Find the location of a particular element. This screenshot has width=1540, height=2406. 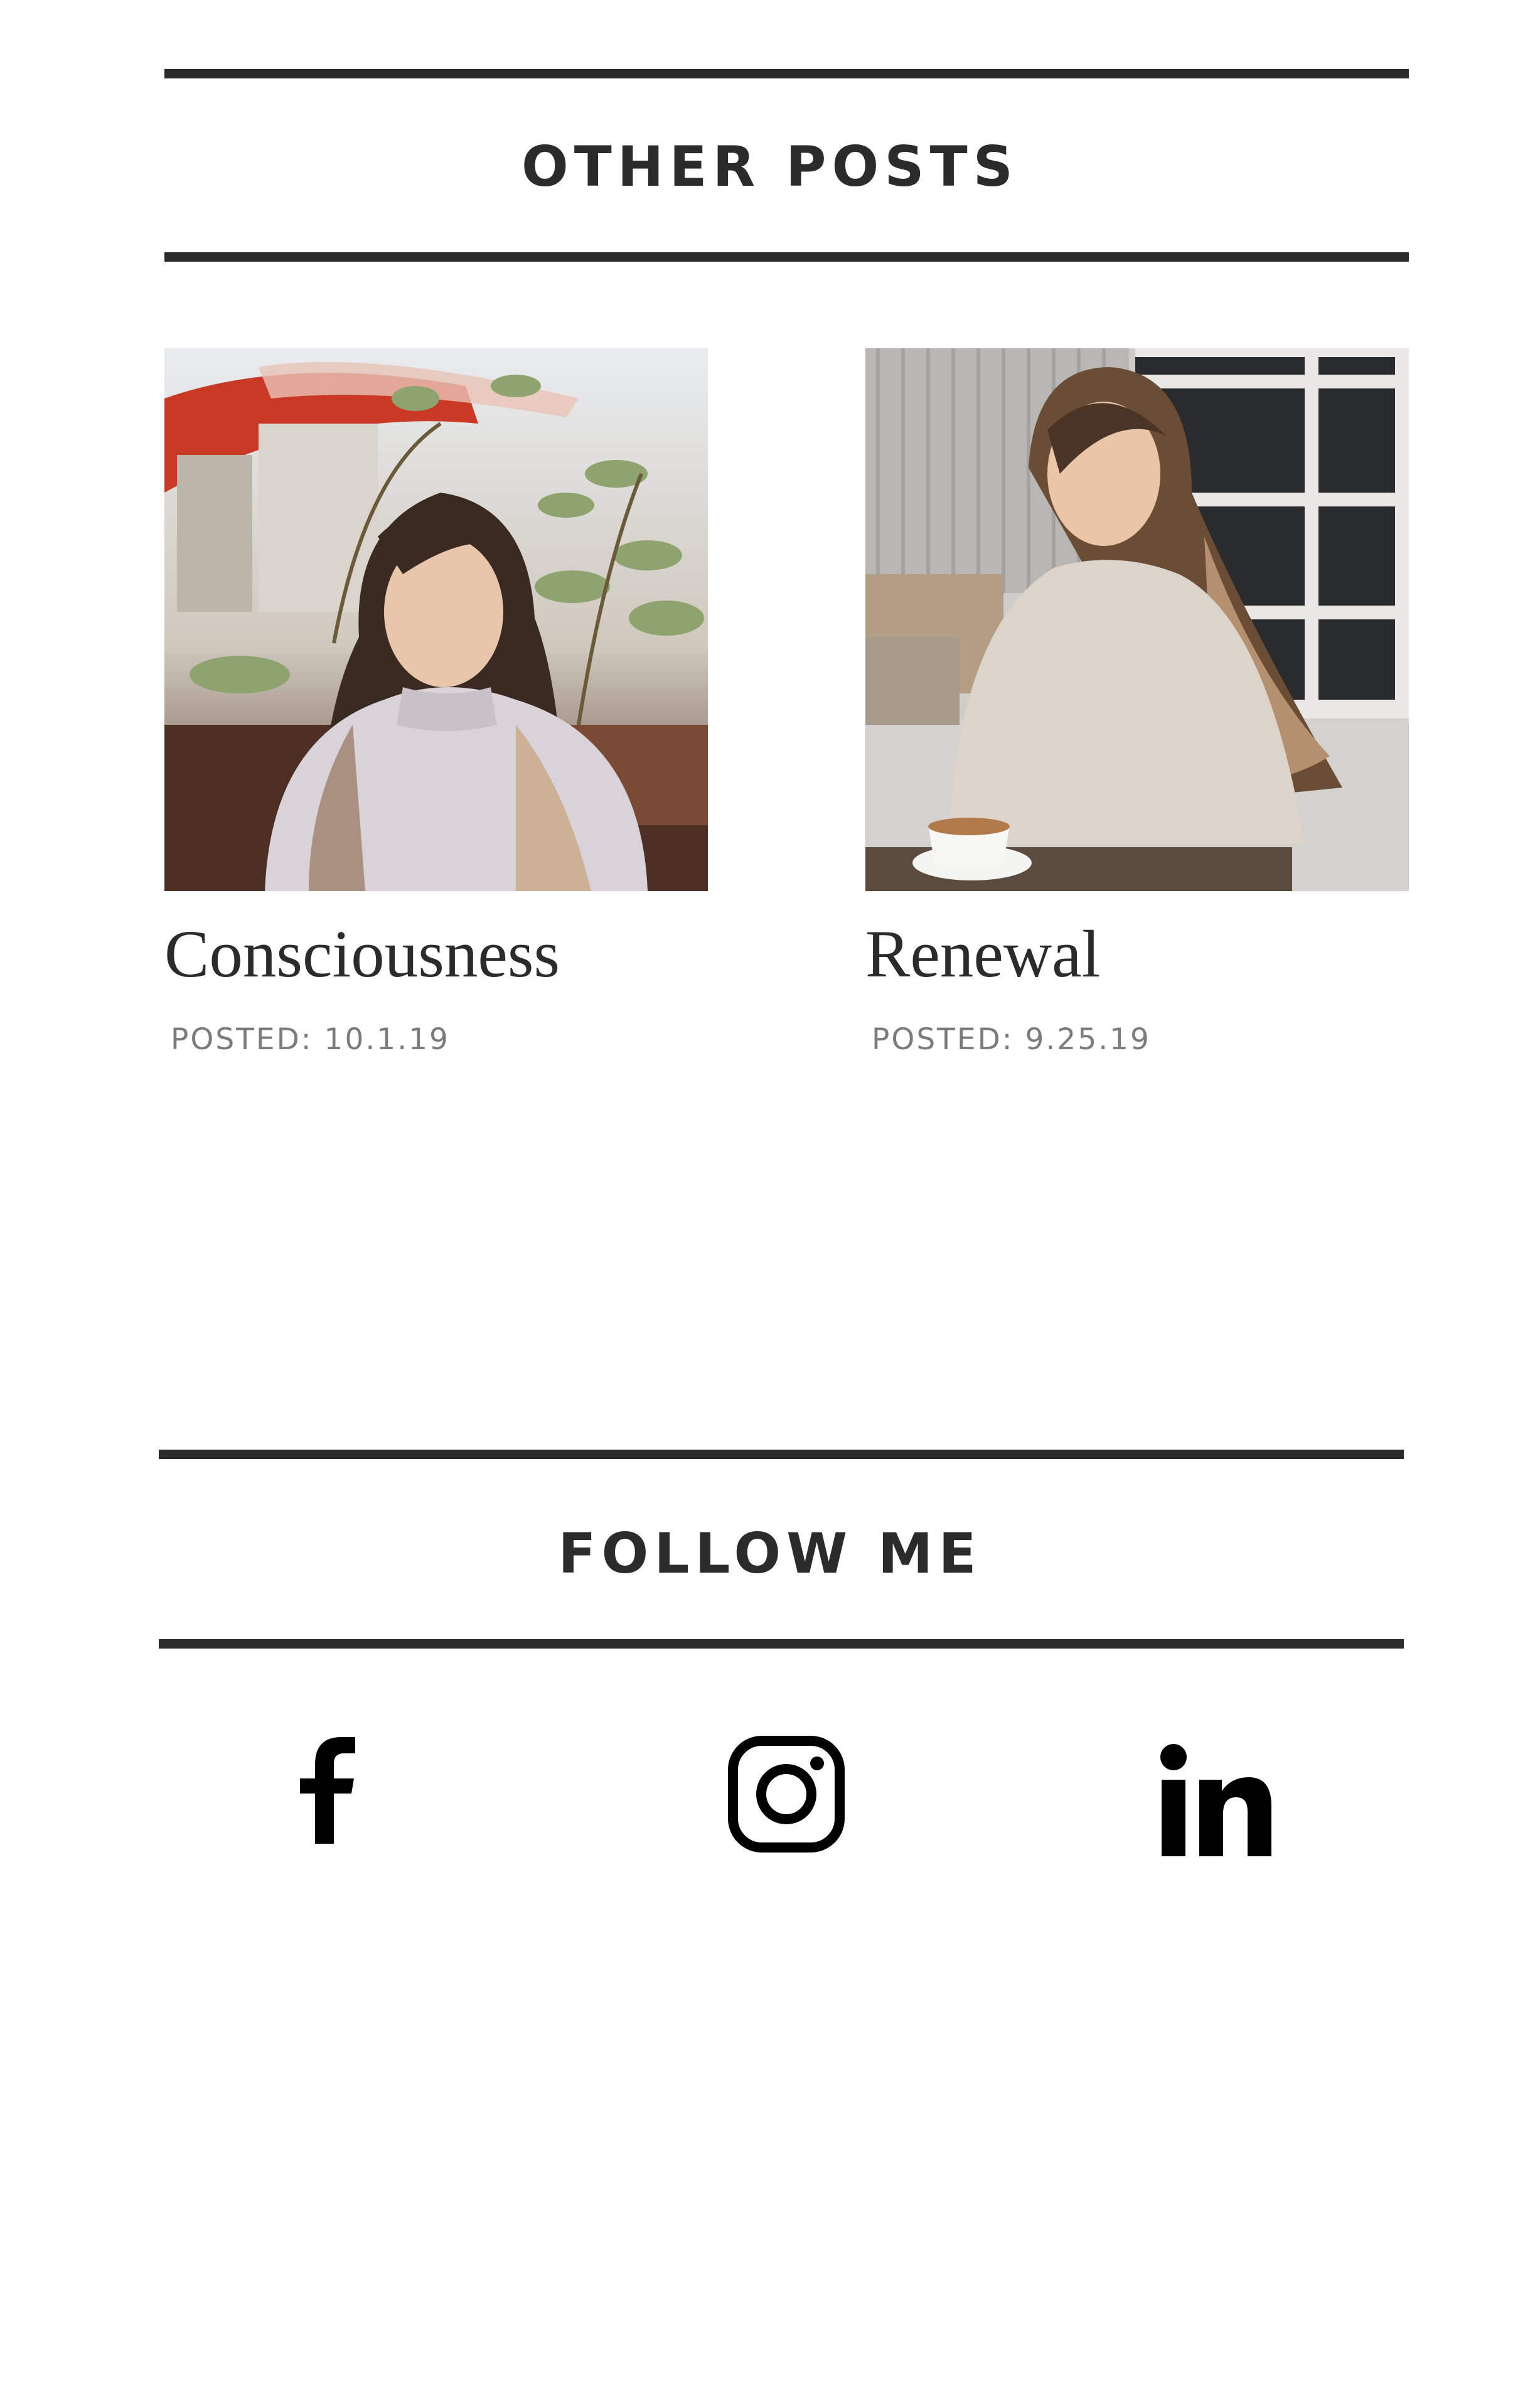

post-link-consciousness: Consciousness is located at coordinates (436, 668).